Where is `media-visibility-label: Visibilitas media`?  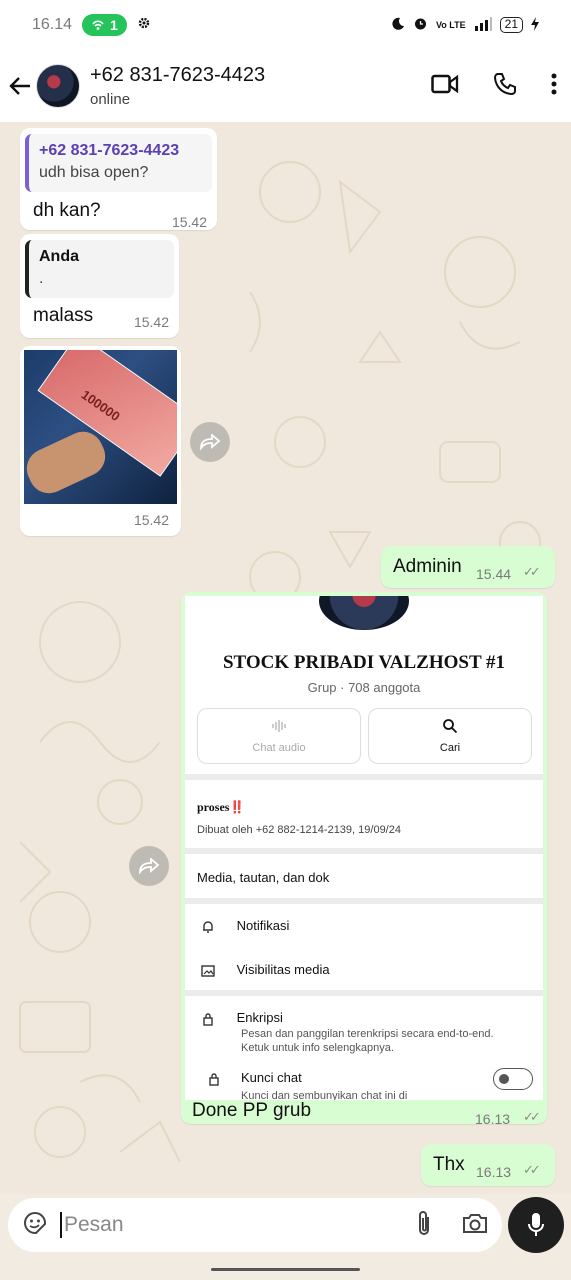 media-visibility-label: Visibilitas media is located at coordinates (283, 969).